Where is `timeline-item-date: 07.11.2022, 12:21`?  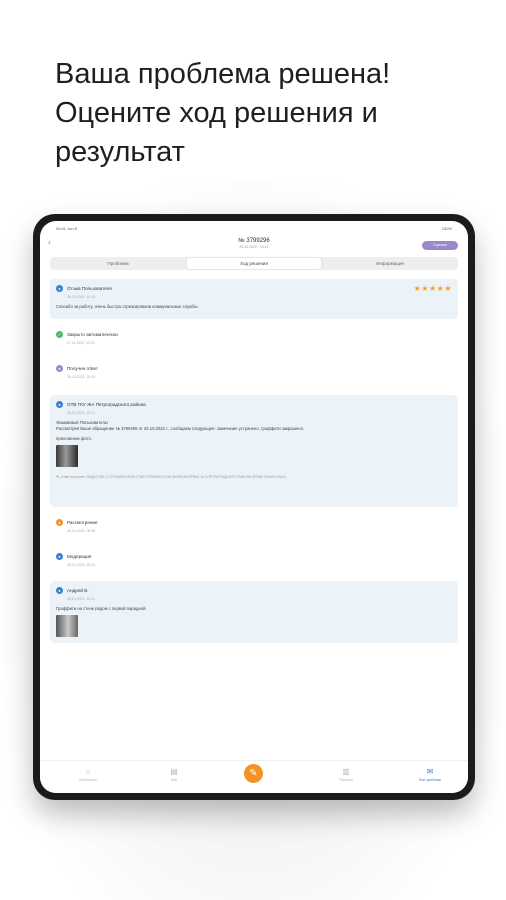 timeline-item-date: 07.11.2022, 12:21 is located at coordinates (81, 343).